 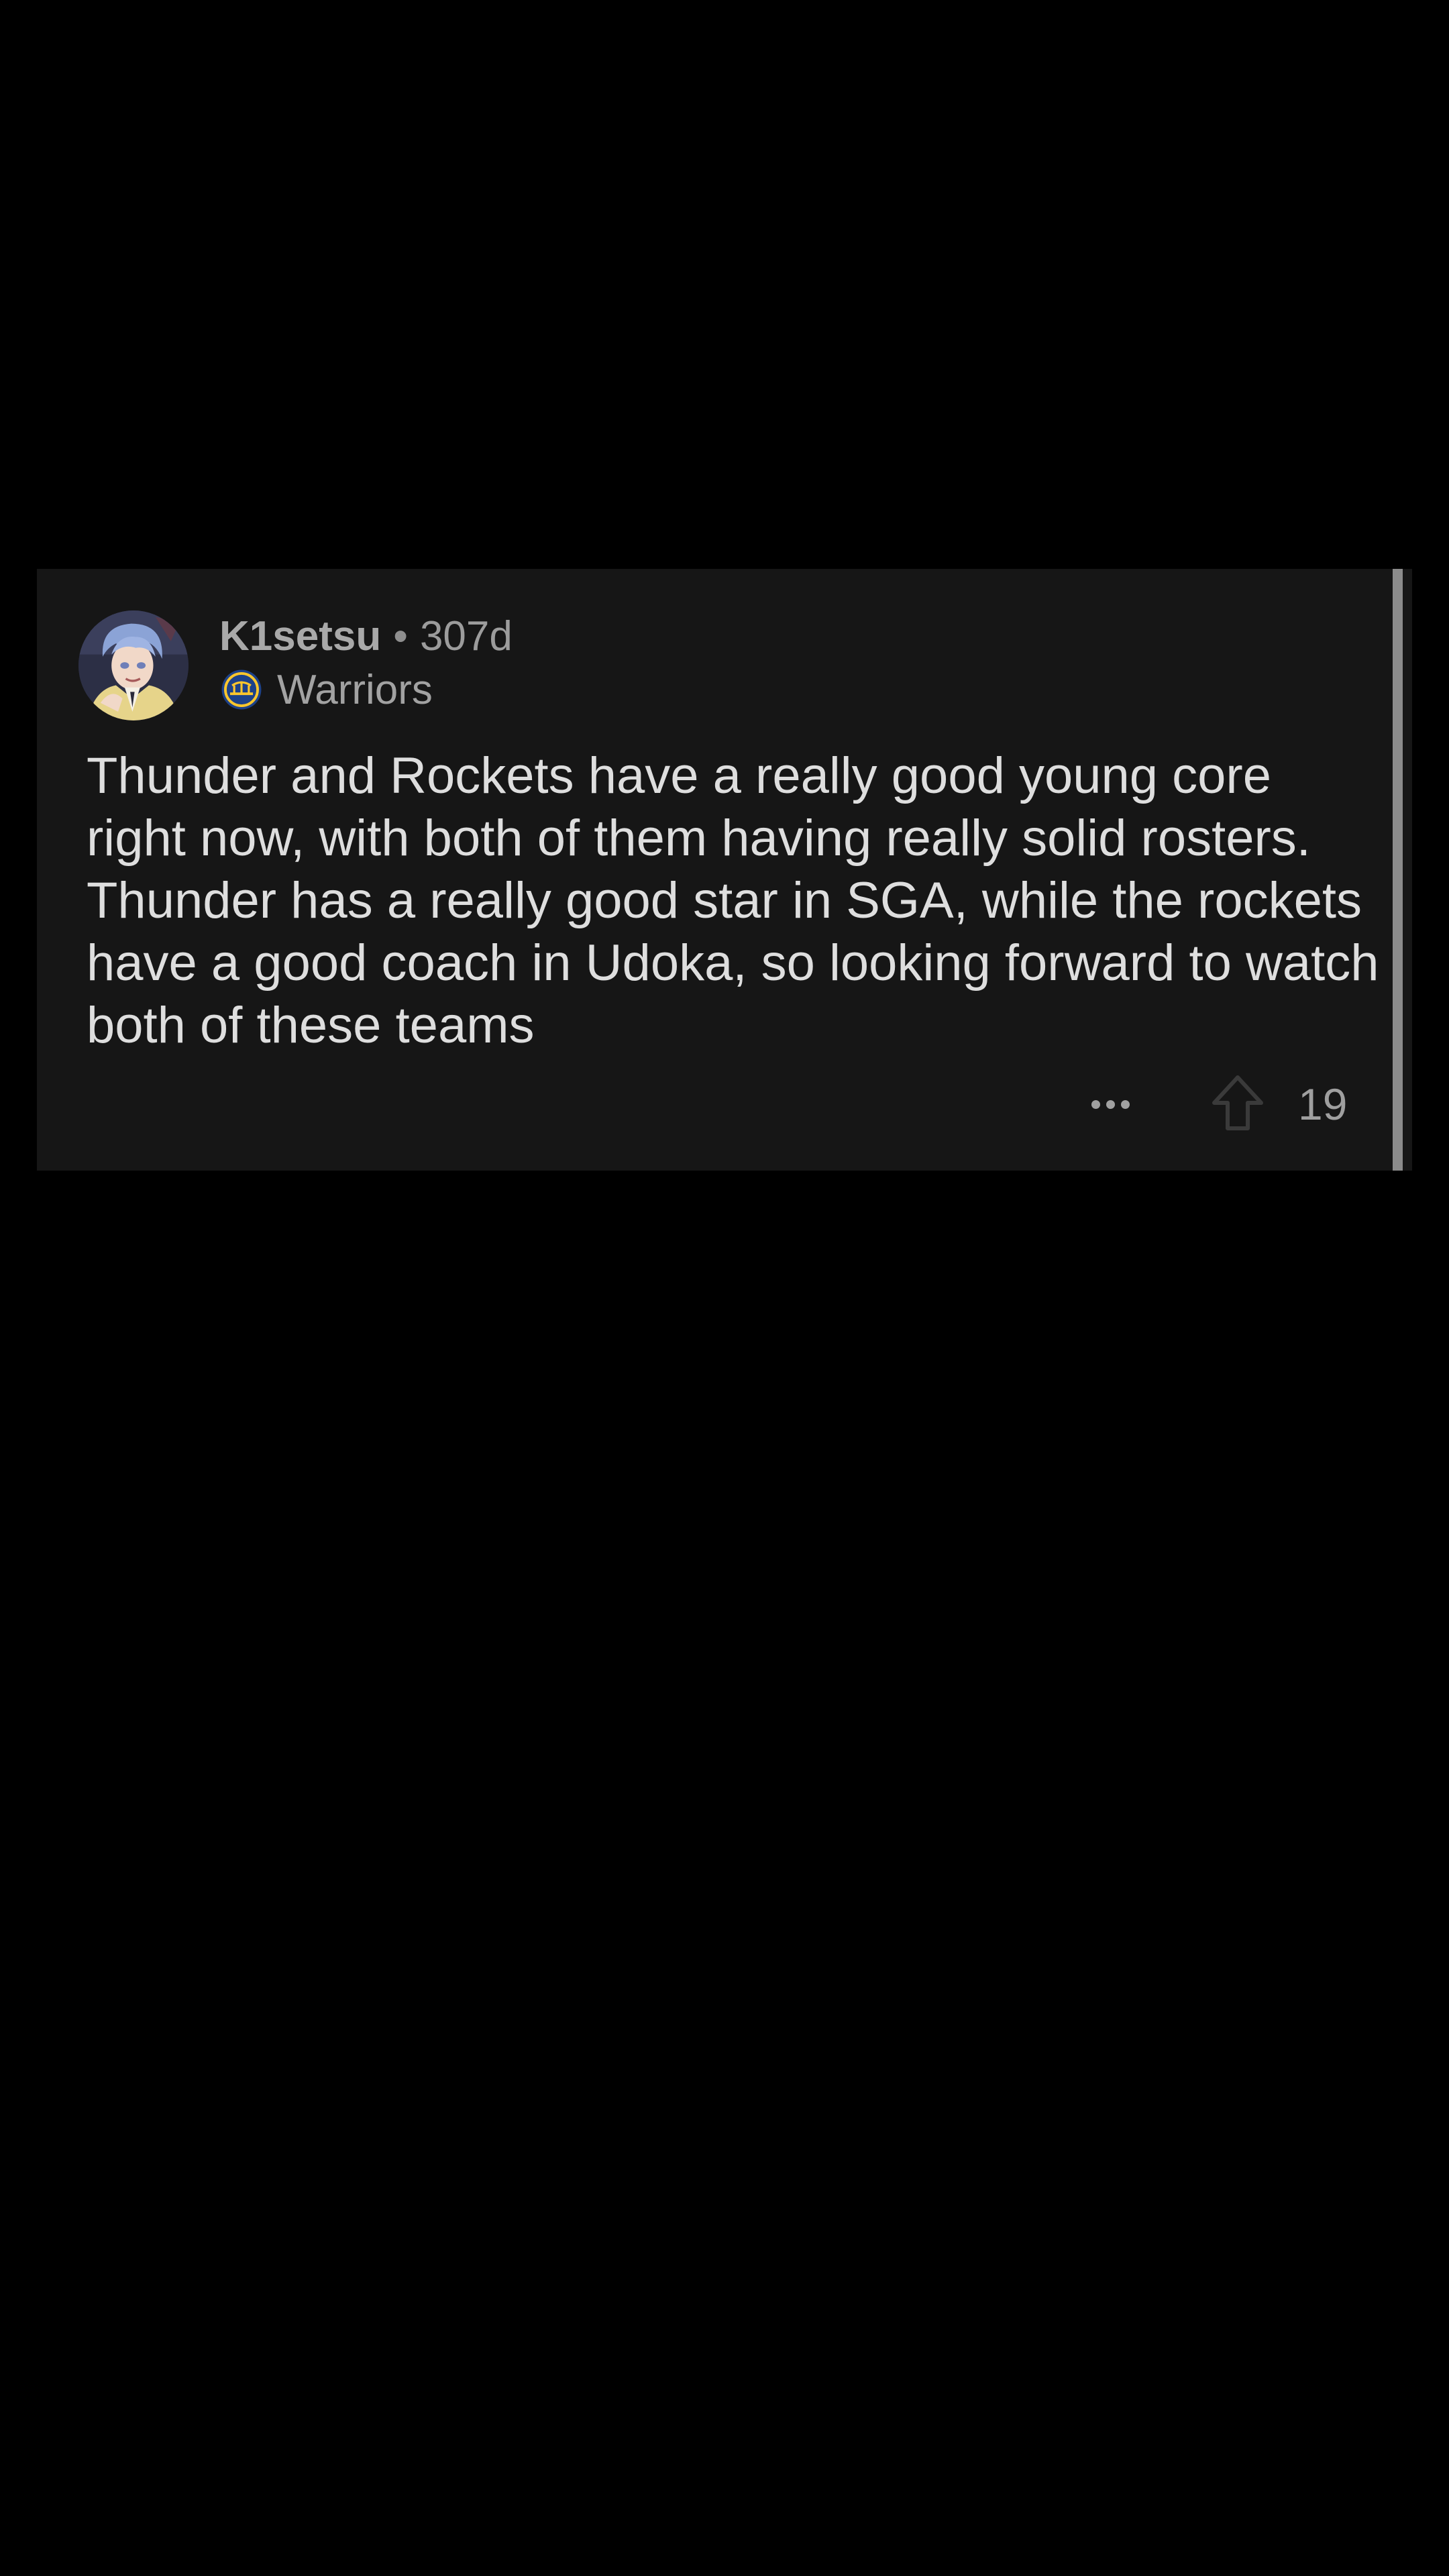 I want to click on flair-label: Warriors, so click(x=355, y=689).